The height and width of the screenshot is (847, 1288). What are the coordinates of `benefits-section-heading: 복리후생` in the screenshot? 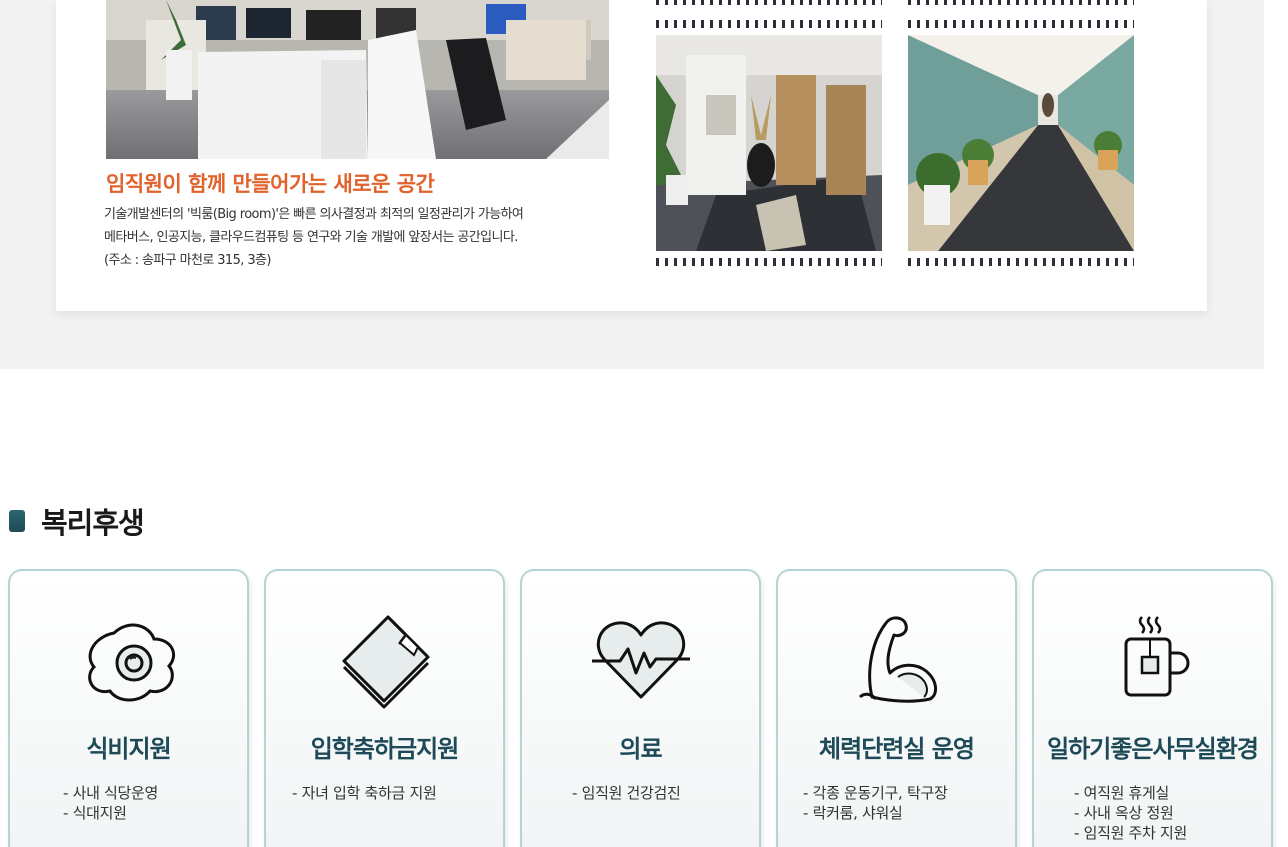 It's located at (77, 521).